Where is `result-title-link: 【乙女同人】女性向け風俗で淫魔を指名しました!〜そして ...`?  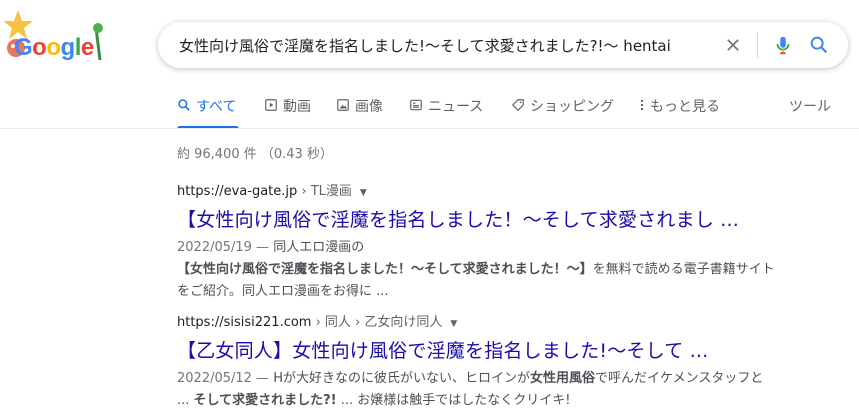 result-title-link: 【乙女同人】女性向け風俗で淫魔を指名しました!〜そして ... is located at coordinates (487, 349).